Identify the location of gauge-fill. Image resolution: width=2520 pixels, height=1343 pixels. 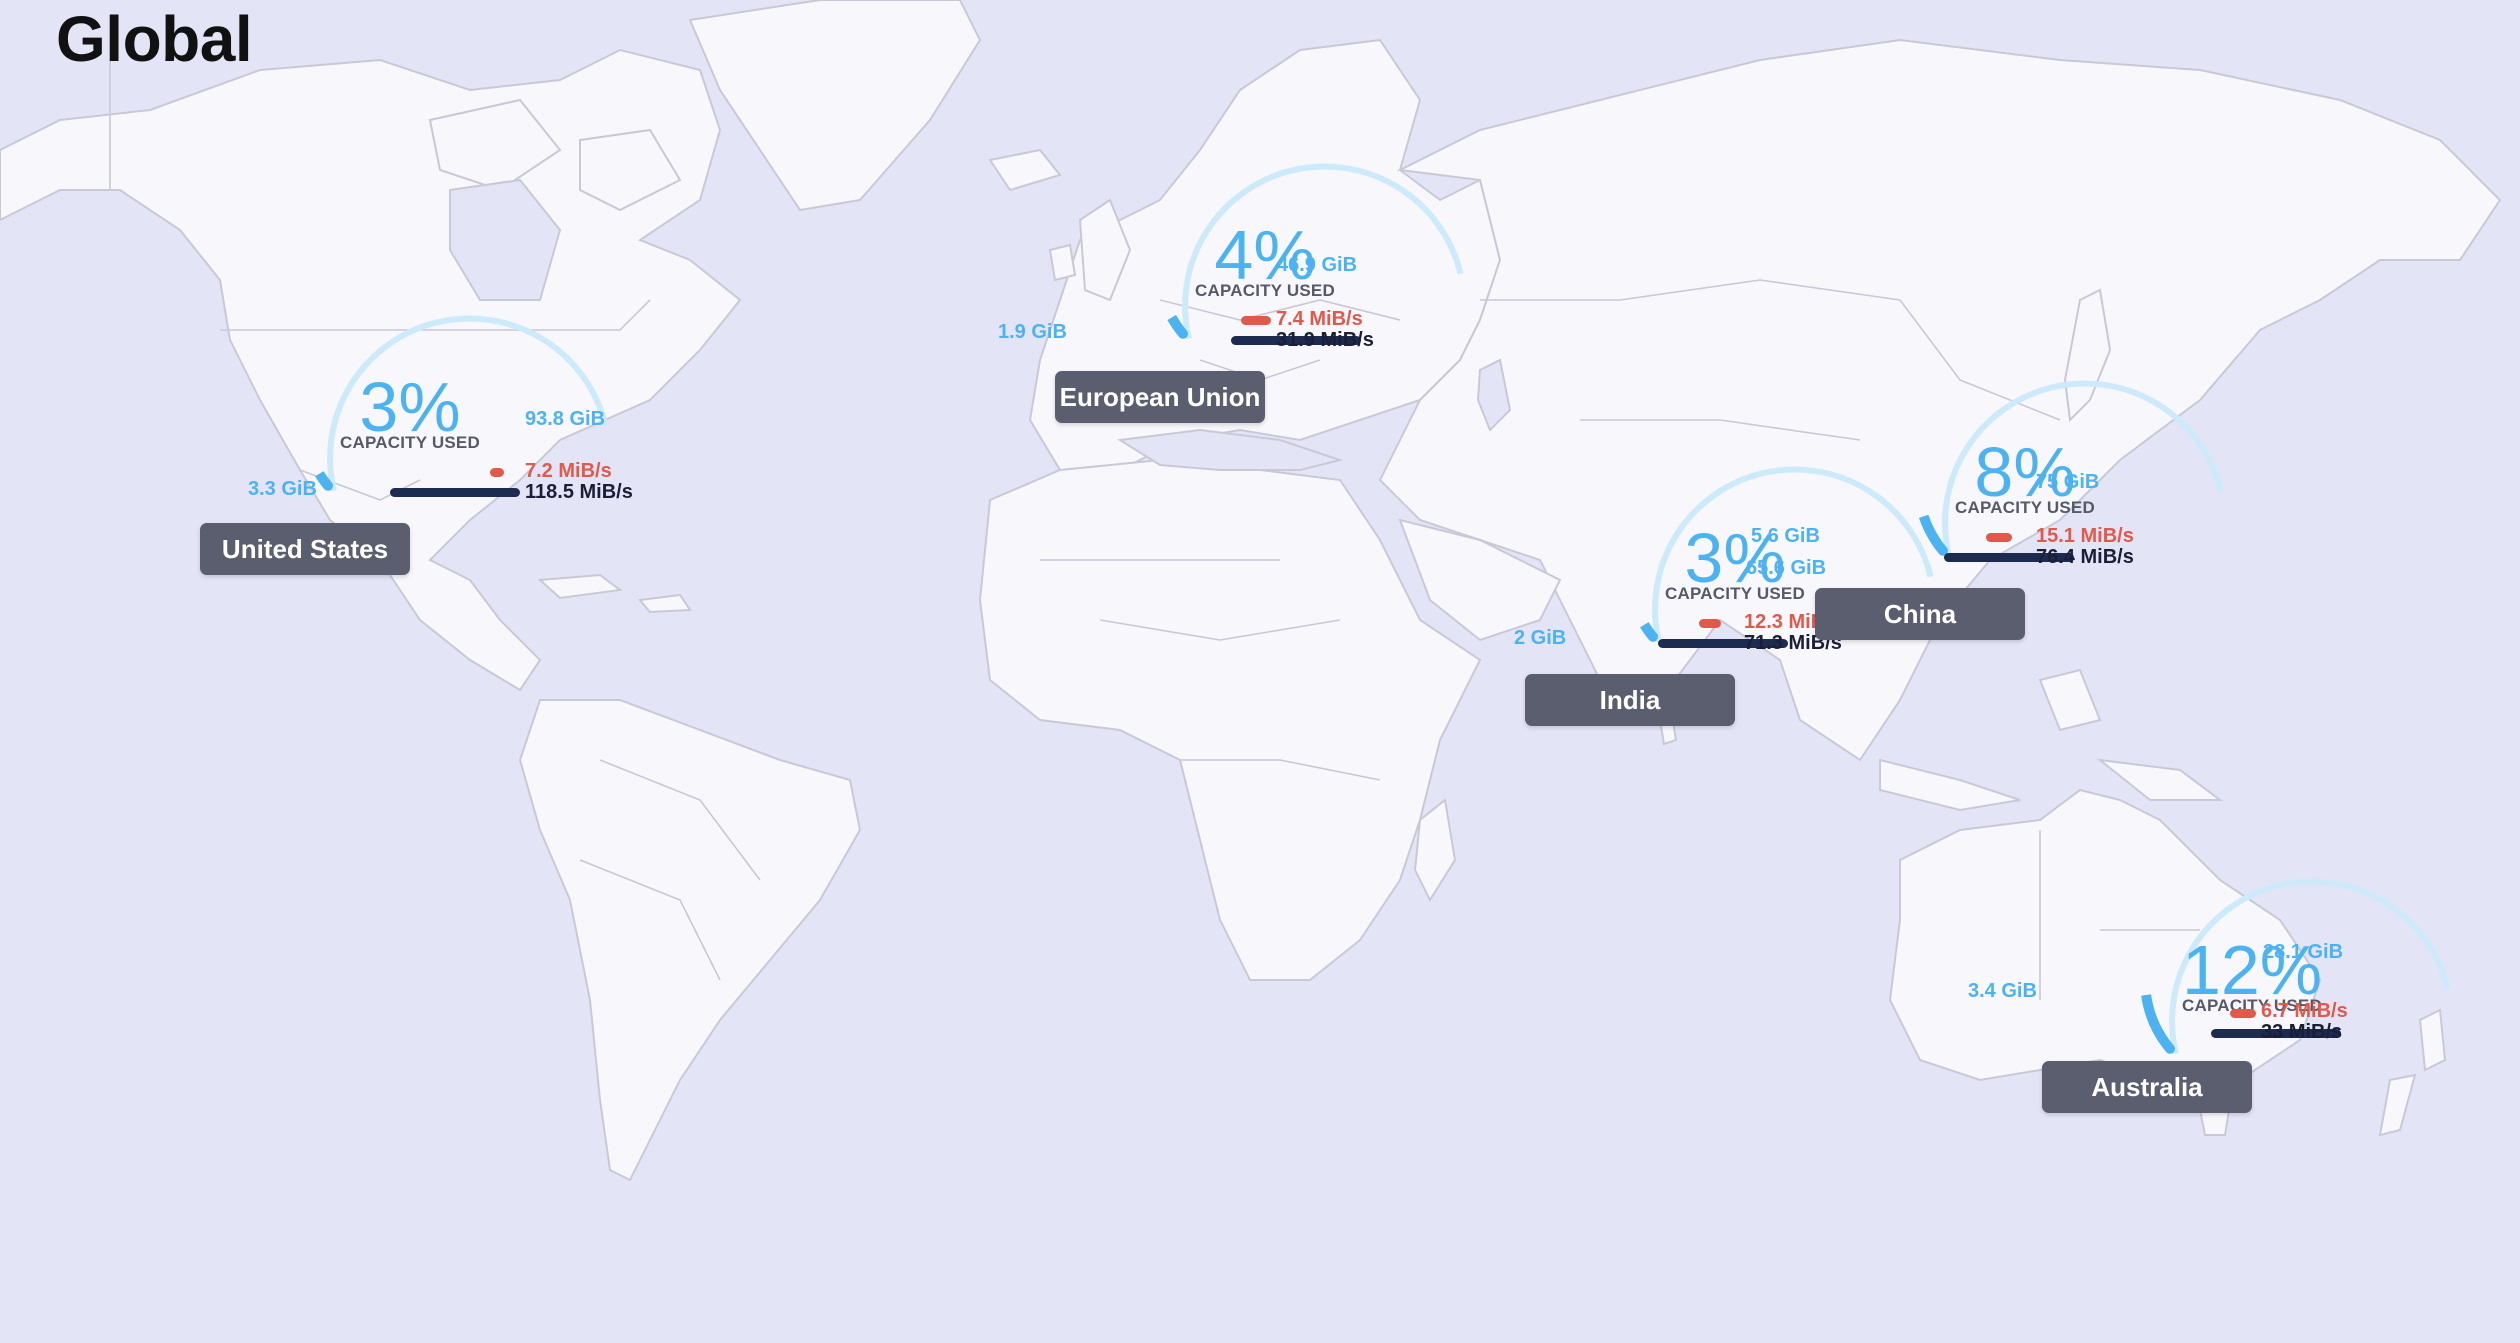
(1932, 534).